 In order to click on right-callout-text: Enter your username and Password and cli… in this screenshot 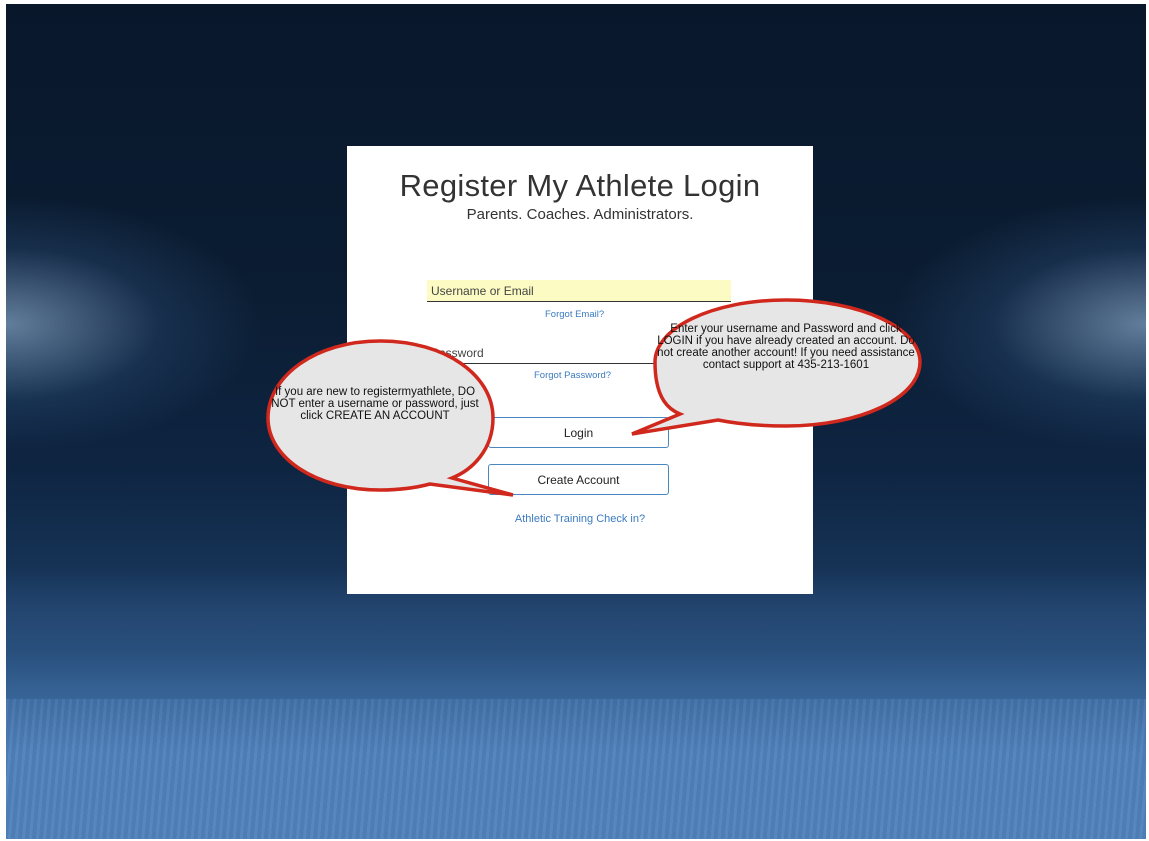, I will do `click(786, 347)`.